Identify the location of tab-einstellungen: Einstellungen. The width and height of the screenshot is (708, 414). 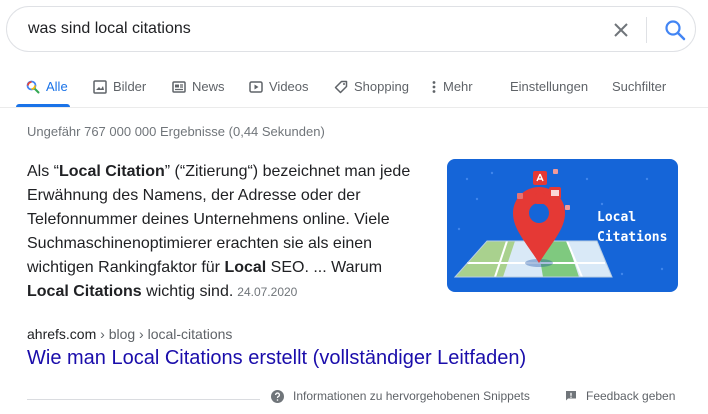
(549, 88).